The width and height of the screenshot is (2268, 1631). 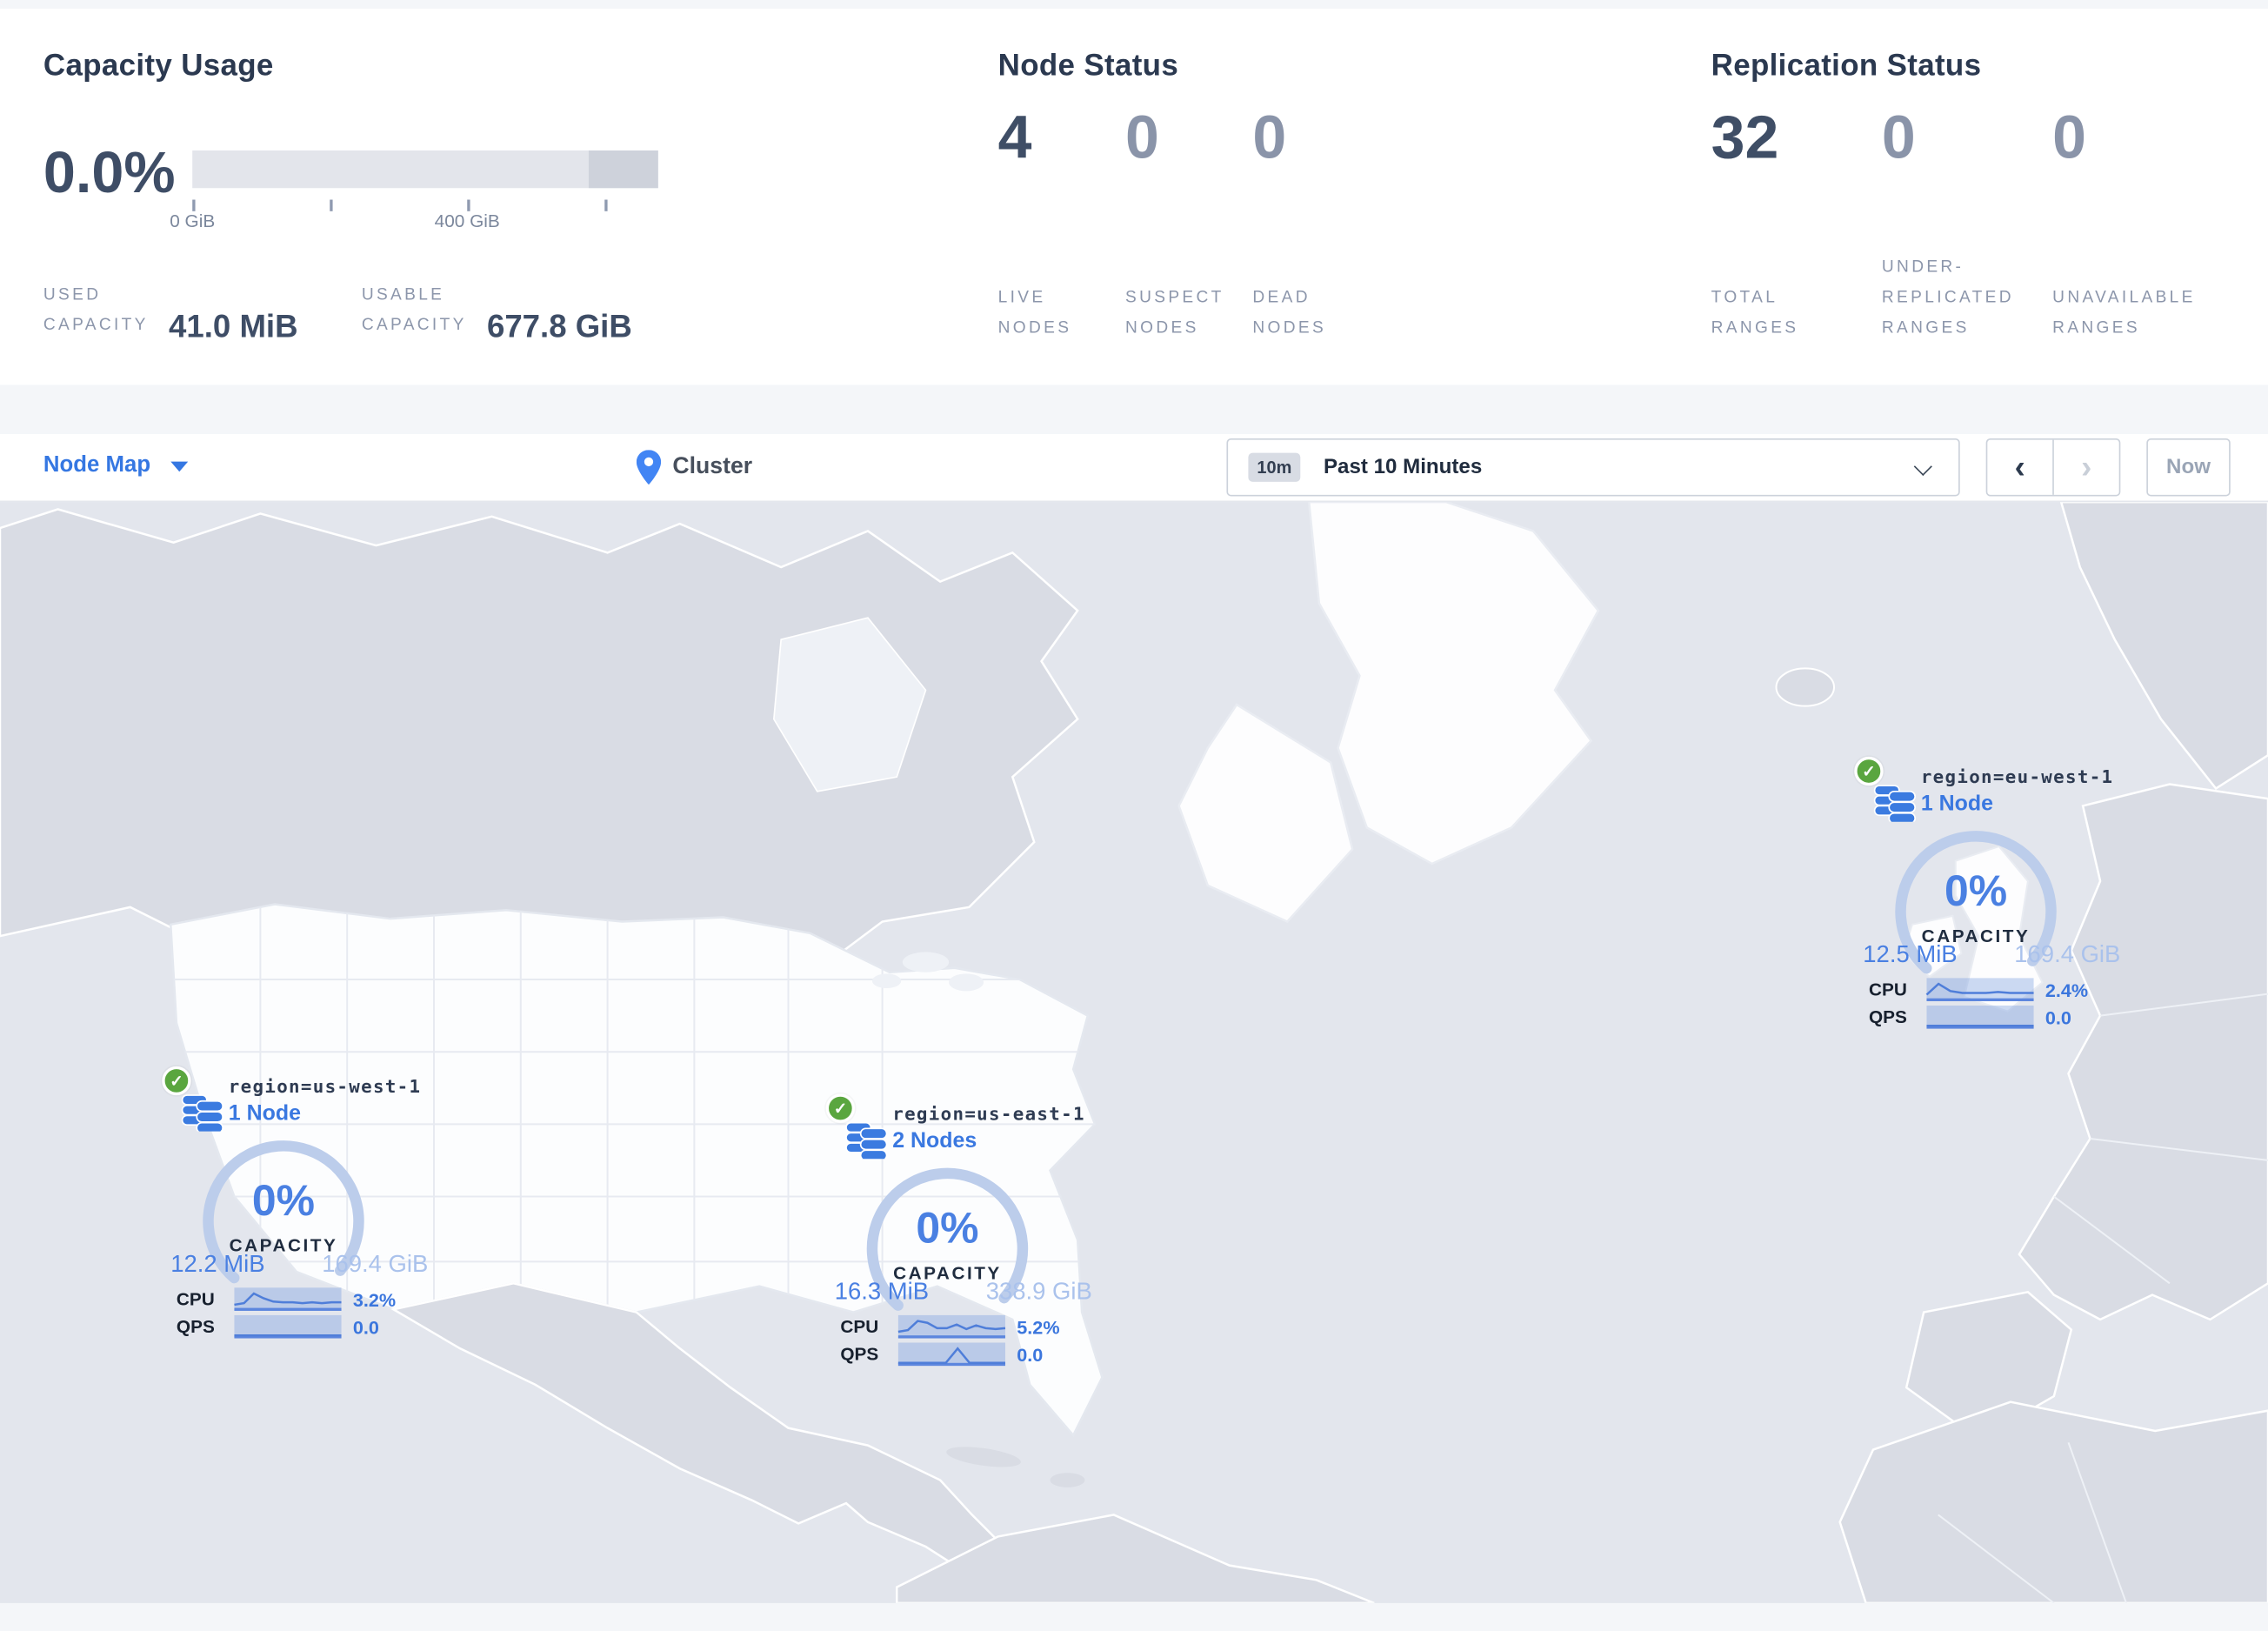 What do you see at coordinates (712, 466) in the screenshot?
I see `breadcrumb-label: Cluster` at bounding box center [712, 466].